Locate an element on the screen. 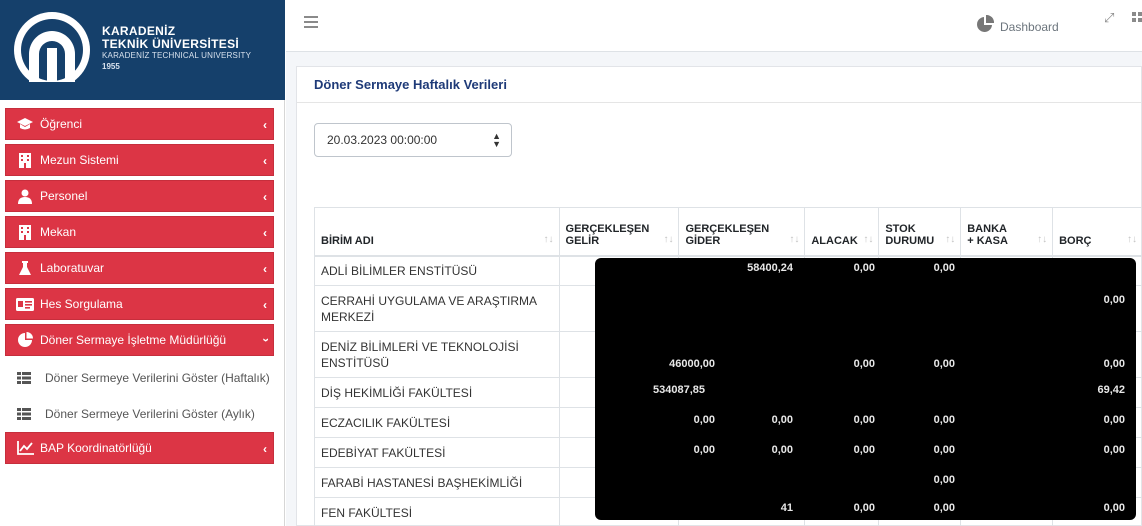  col-header-gelir: GERÇEKLEŞEN GELİR ↑↓ is located at coordinates (619, 232).